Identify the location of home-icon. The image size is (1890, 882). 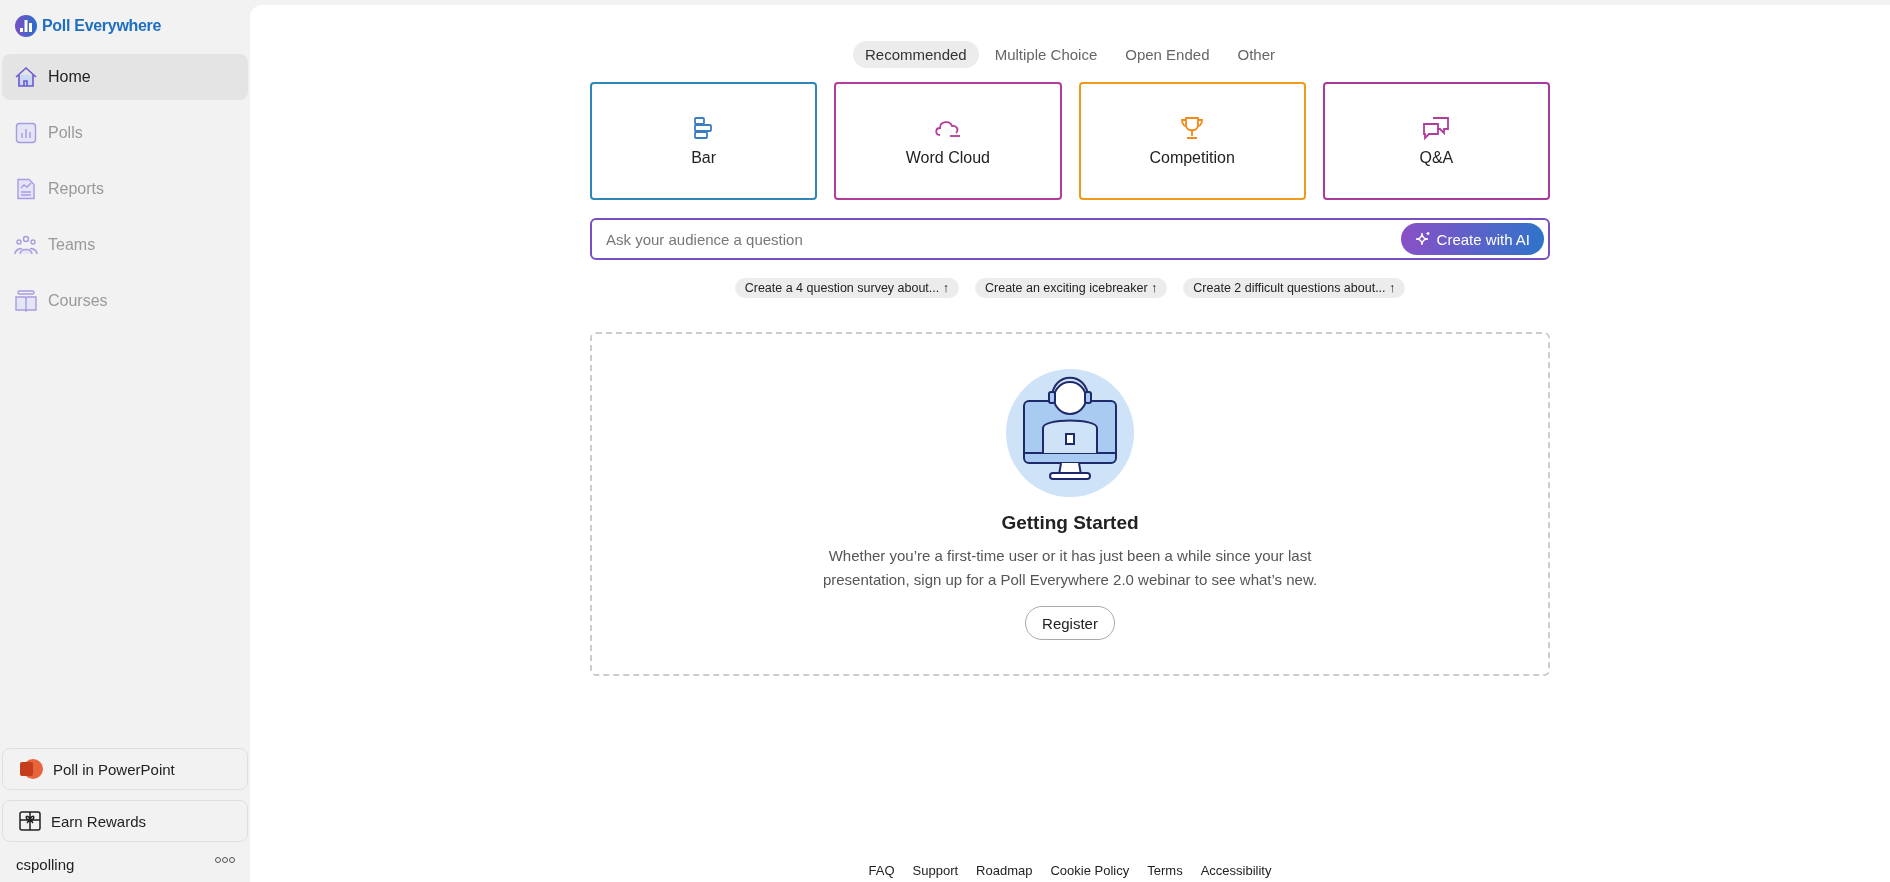
(26, 77).